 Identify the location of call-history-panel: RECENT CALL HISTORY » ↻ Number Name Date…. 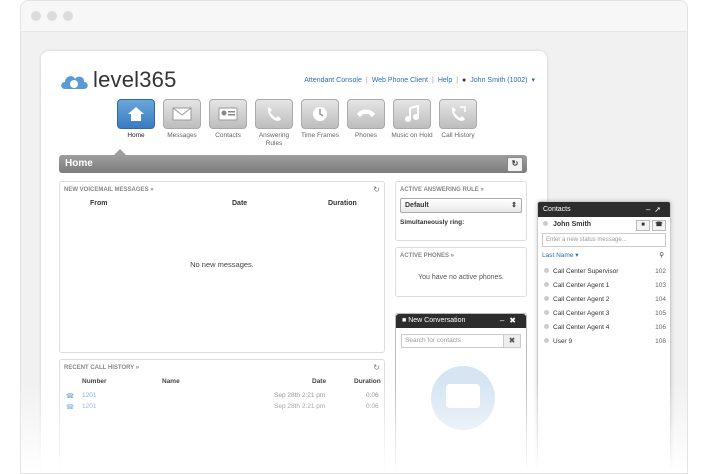
(222, 416).